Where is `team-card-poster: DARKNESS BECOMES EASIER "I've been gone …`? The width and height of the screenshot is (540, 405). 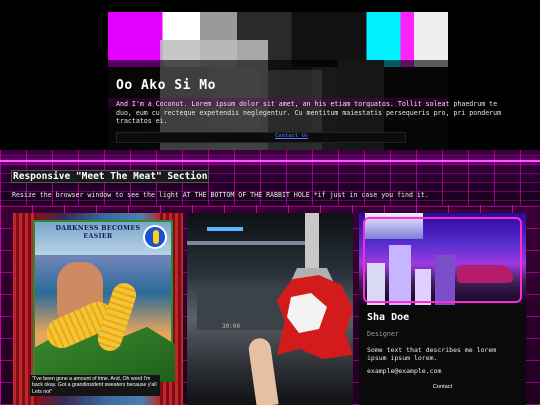 team-card-poster: DARKNESS BECOMES EASIER "I've been gone … is located at coordinates (98, 309).